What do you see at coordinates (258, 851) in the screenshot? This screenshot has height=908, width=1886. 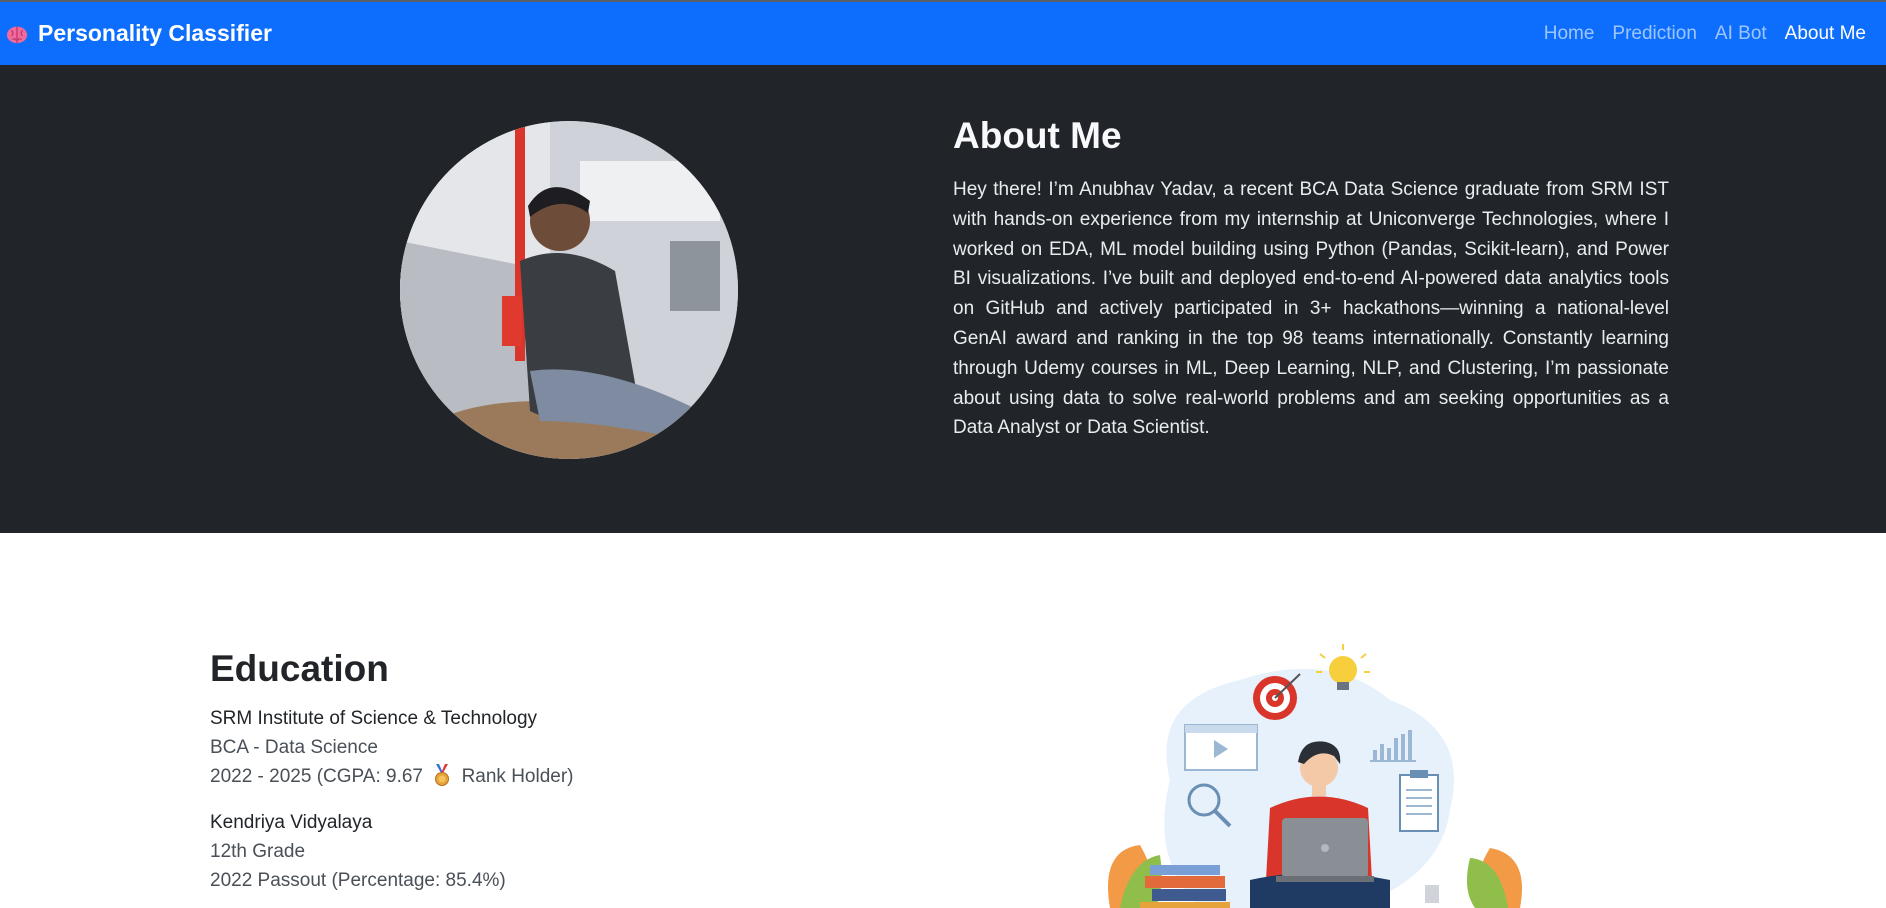 I see `education-degree: 12th Grade` at bounding box center [258, 851].